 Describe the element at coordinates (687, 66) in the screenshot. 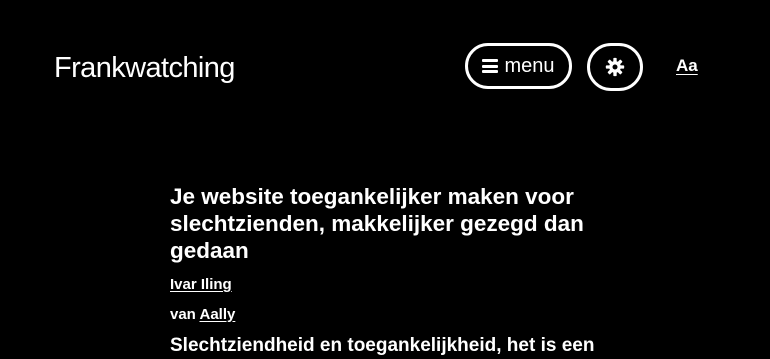

I see `font-size-toggle: Aa` at that location.